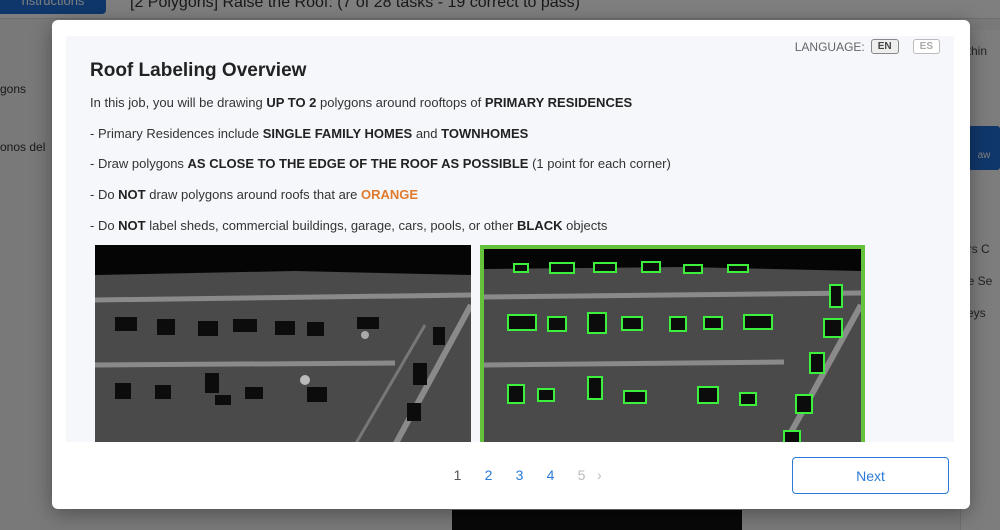 This screenshot has width=1000, height=530. What do you see at coordinates (198, 70) in the screenshot?
I see `page-title: Roof Labeling Overview` at bounding box center [198, 70].